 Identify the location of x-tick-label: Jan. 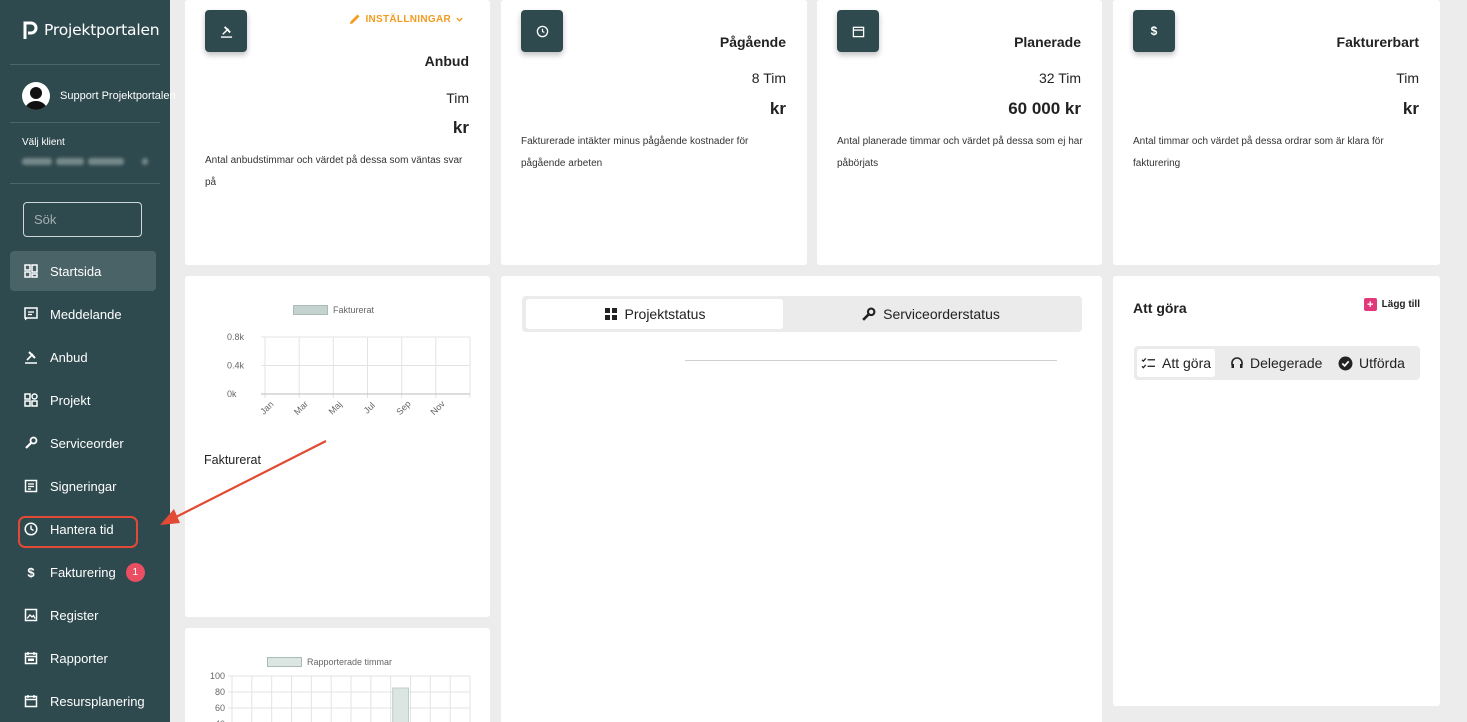
(266, 407).